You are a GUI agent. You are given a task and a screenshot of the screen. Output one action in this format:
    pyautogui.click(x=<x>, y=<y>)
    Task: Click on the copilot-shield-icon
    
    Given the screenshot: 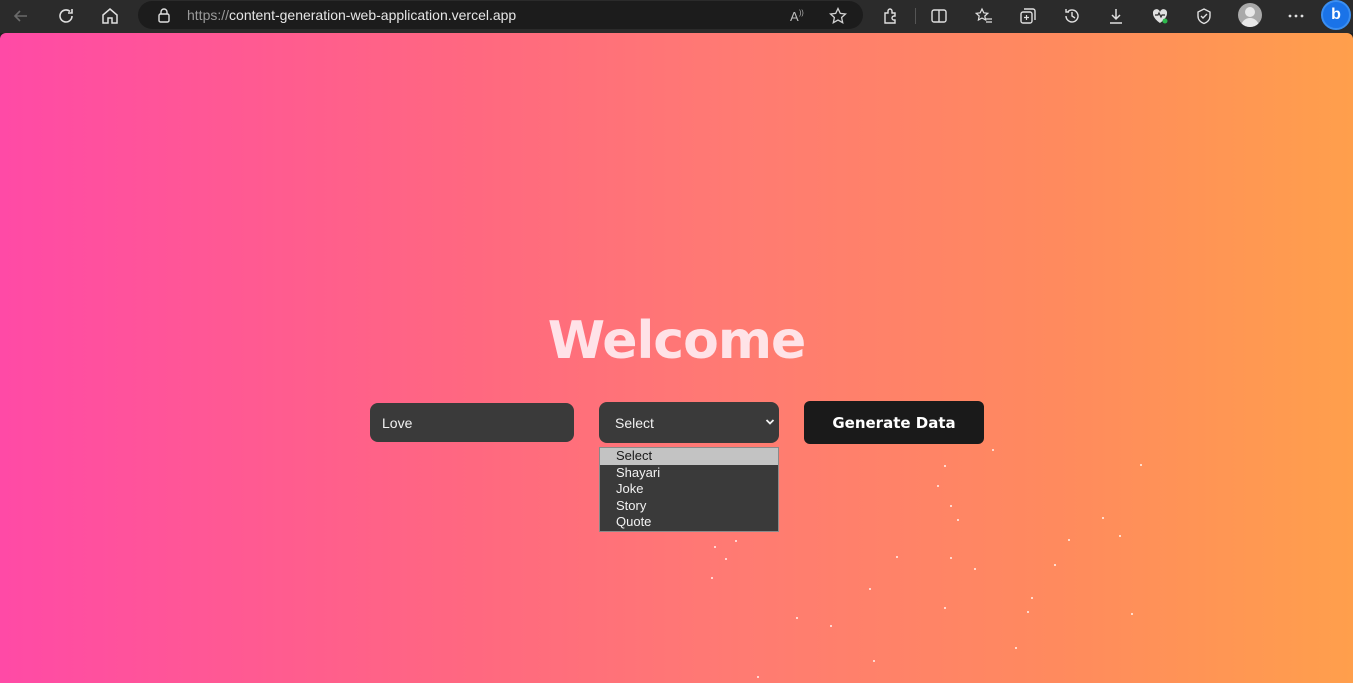 What is the action you would take?
    pyautogui.click(x=1204, y=16)
    